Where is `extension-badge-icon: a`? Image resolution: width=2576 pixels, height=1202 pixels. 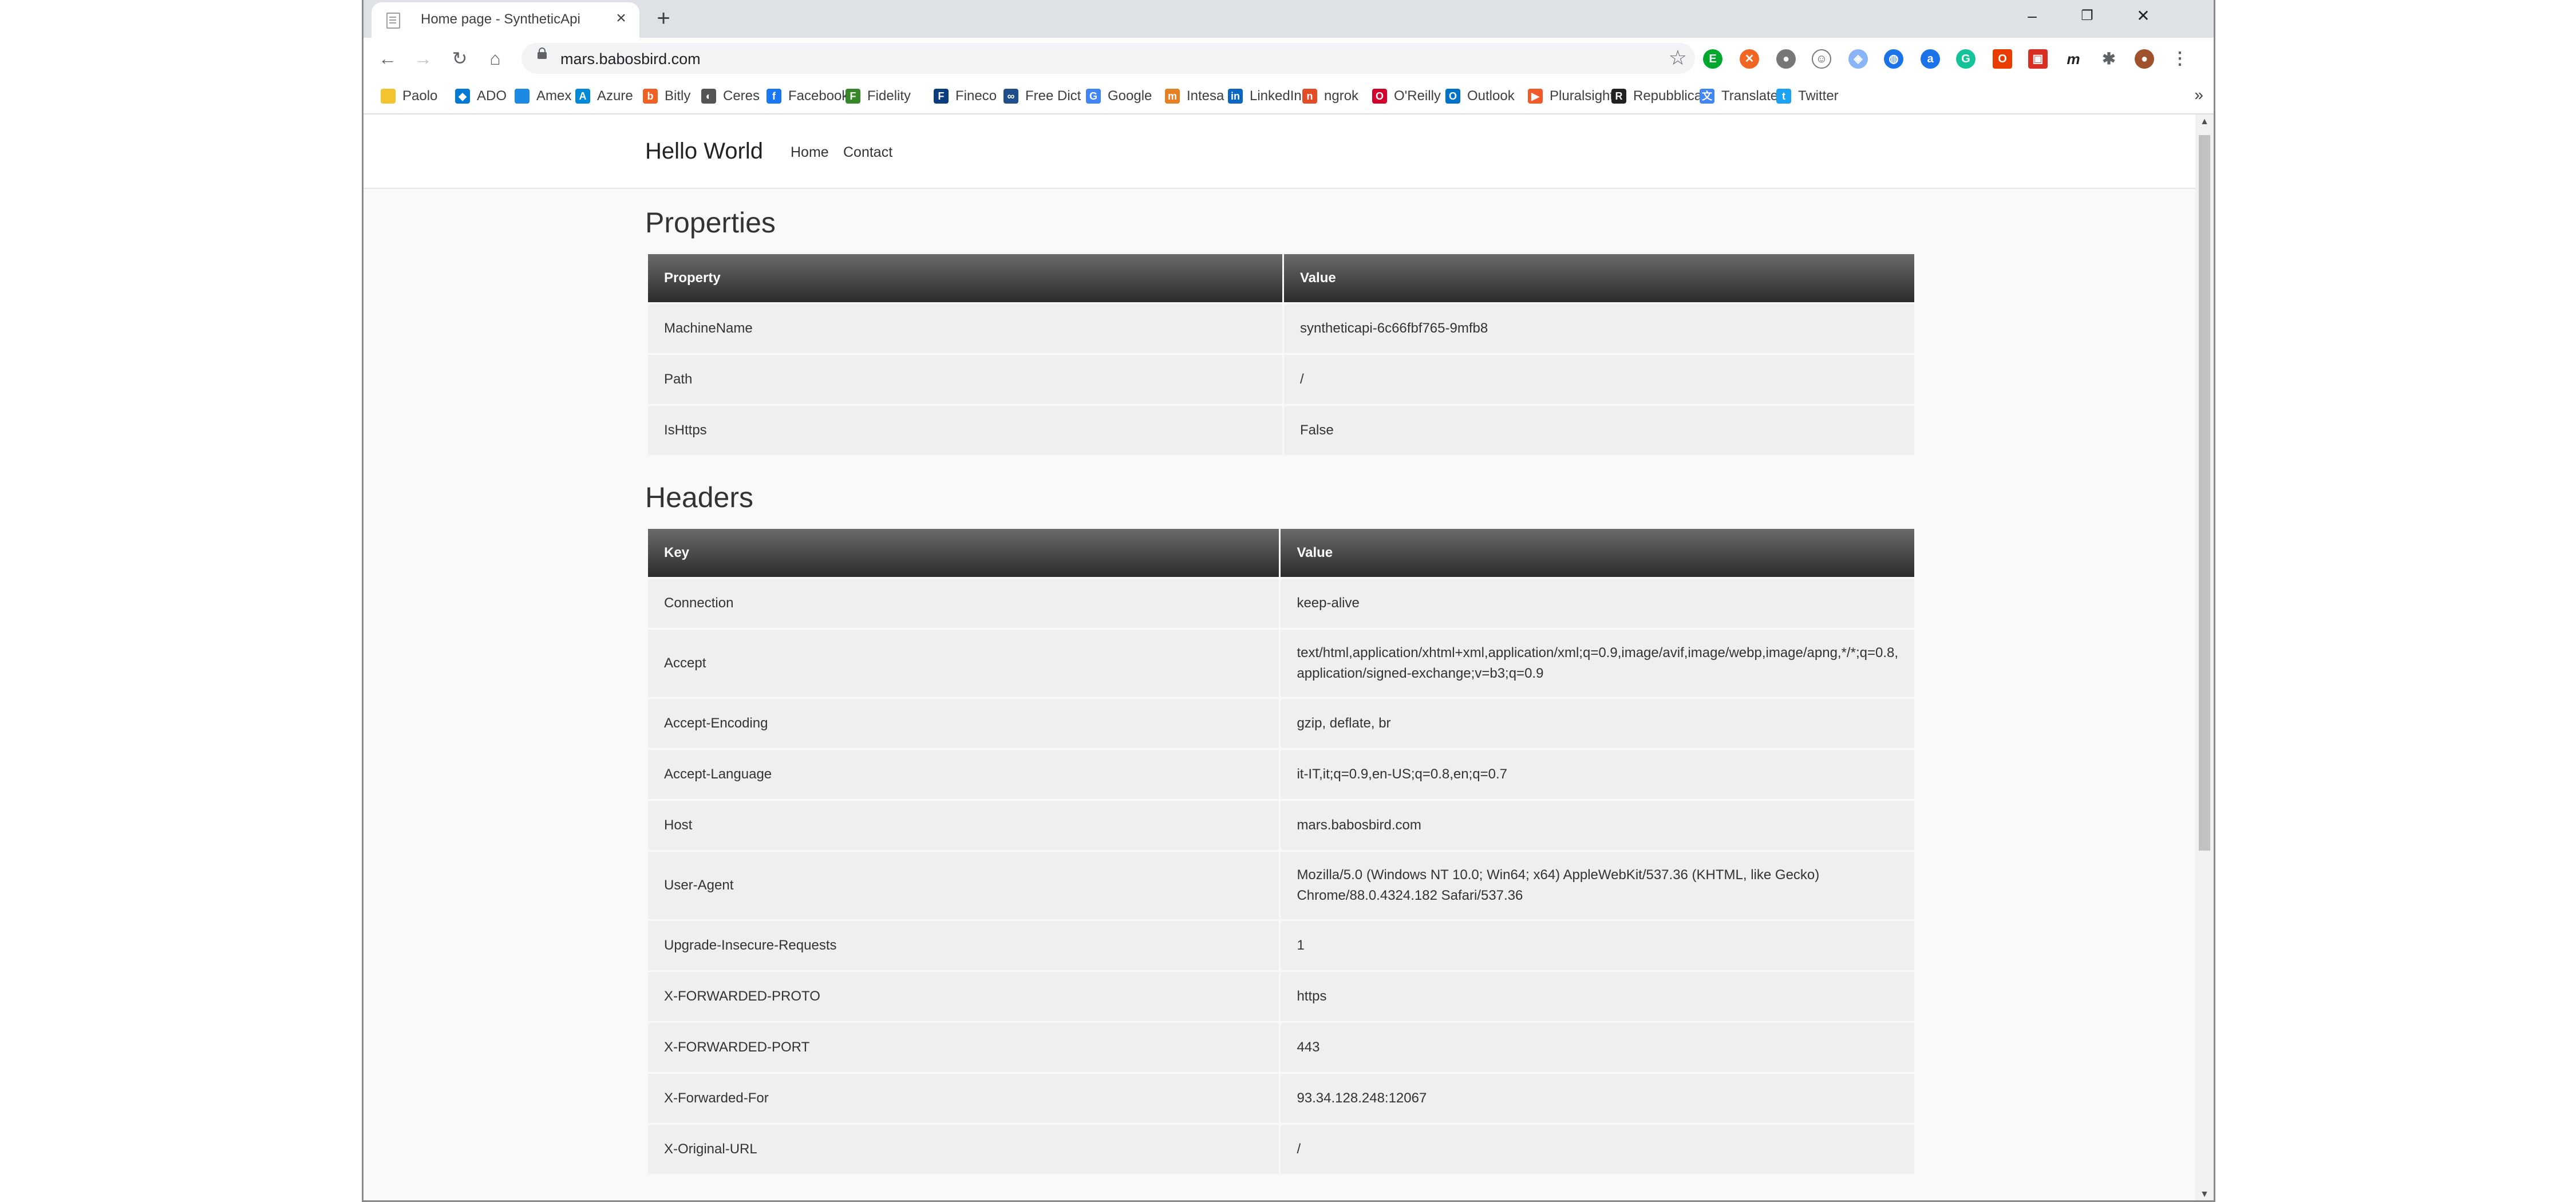
extension-badge-icon: a is located at coordinates (1930, 59).